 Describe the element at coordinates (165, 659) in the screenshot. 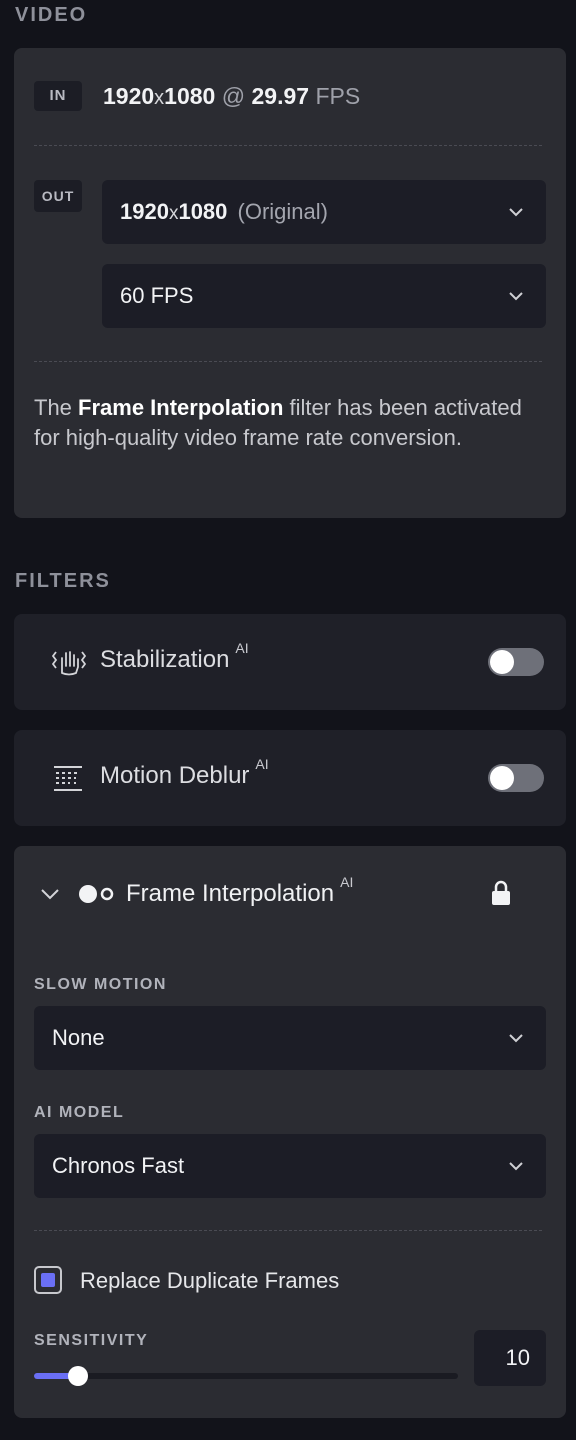

I see `stabilization-text: Stabilization` at that location.